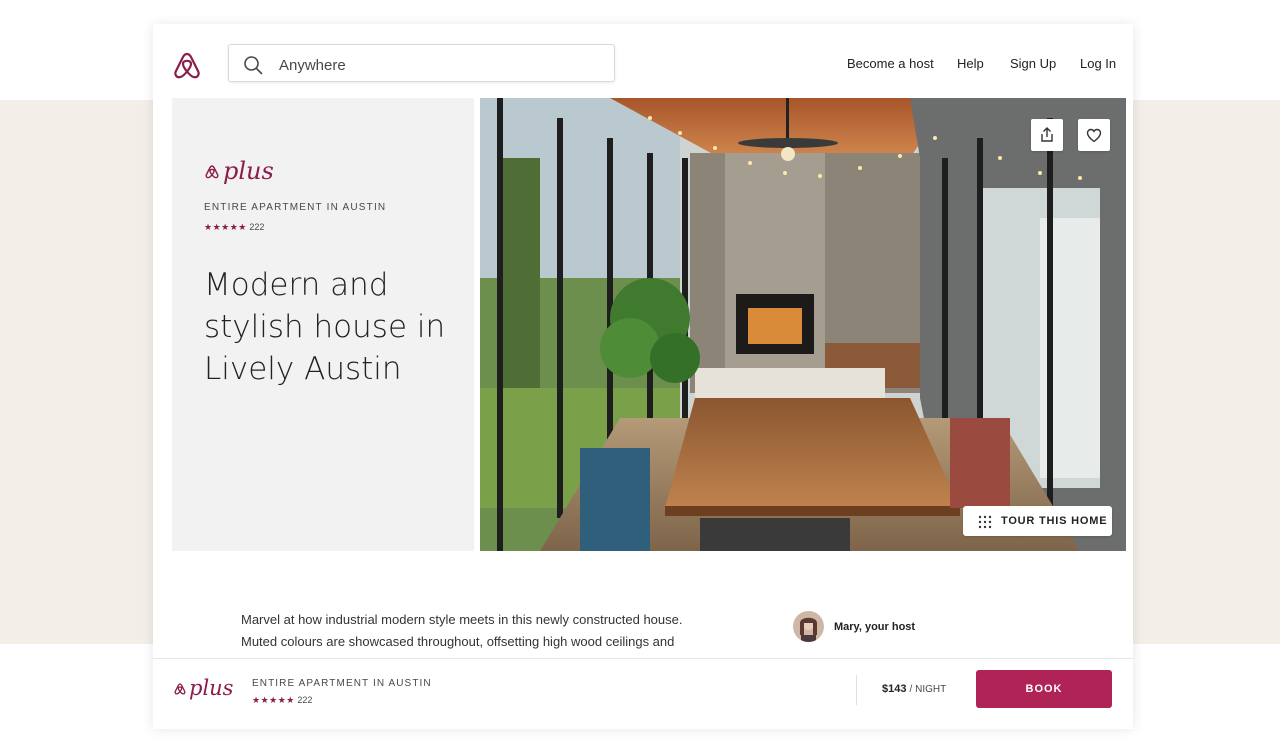  Describe the element at coordinates (985, 522) in the screenshot. I see `grid-dots-icon` at that location.